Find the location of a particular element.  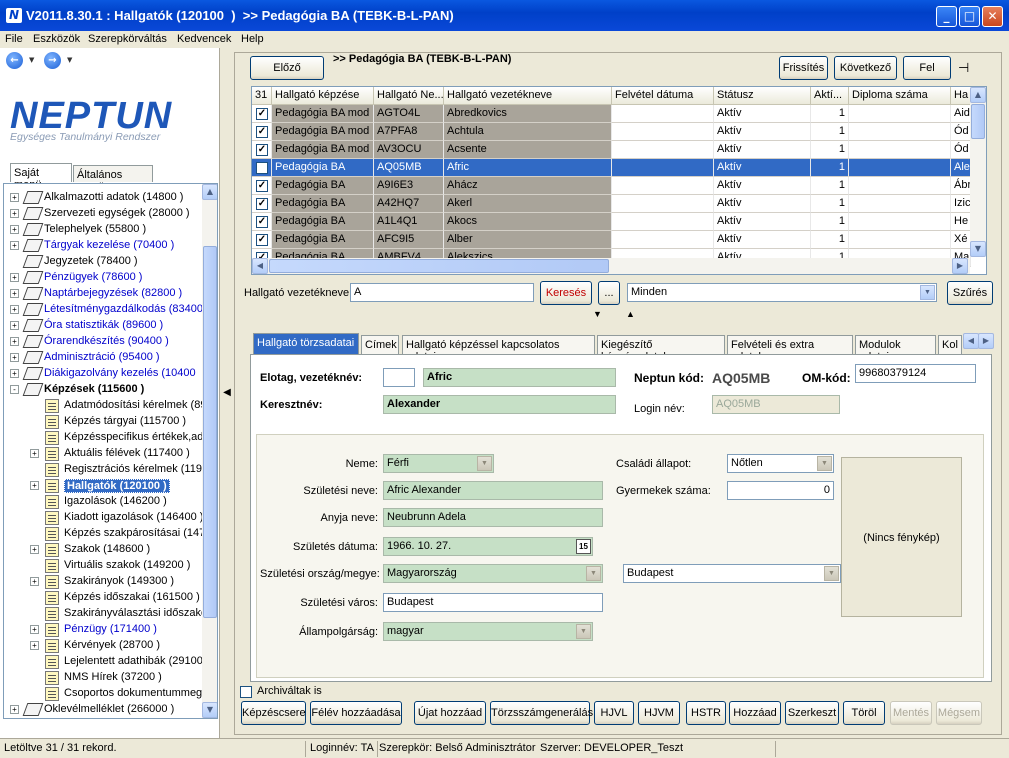

menu-szerepkorvaltas: Szerepkörváltás is located at coordinates (127, 39).